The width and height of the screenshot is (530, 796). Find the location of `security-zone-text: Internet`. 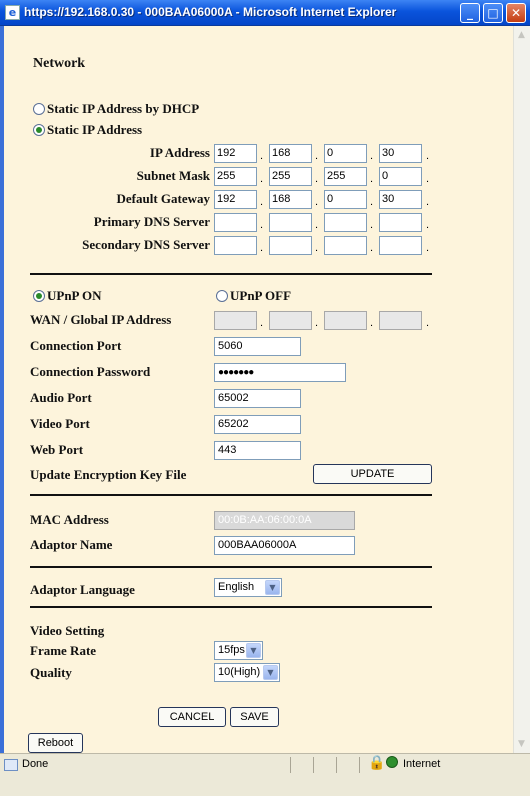

security-zone-text: Internet is located at coordinates (422, 764).